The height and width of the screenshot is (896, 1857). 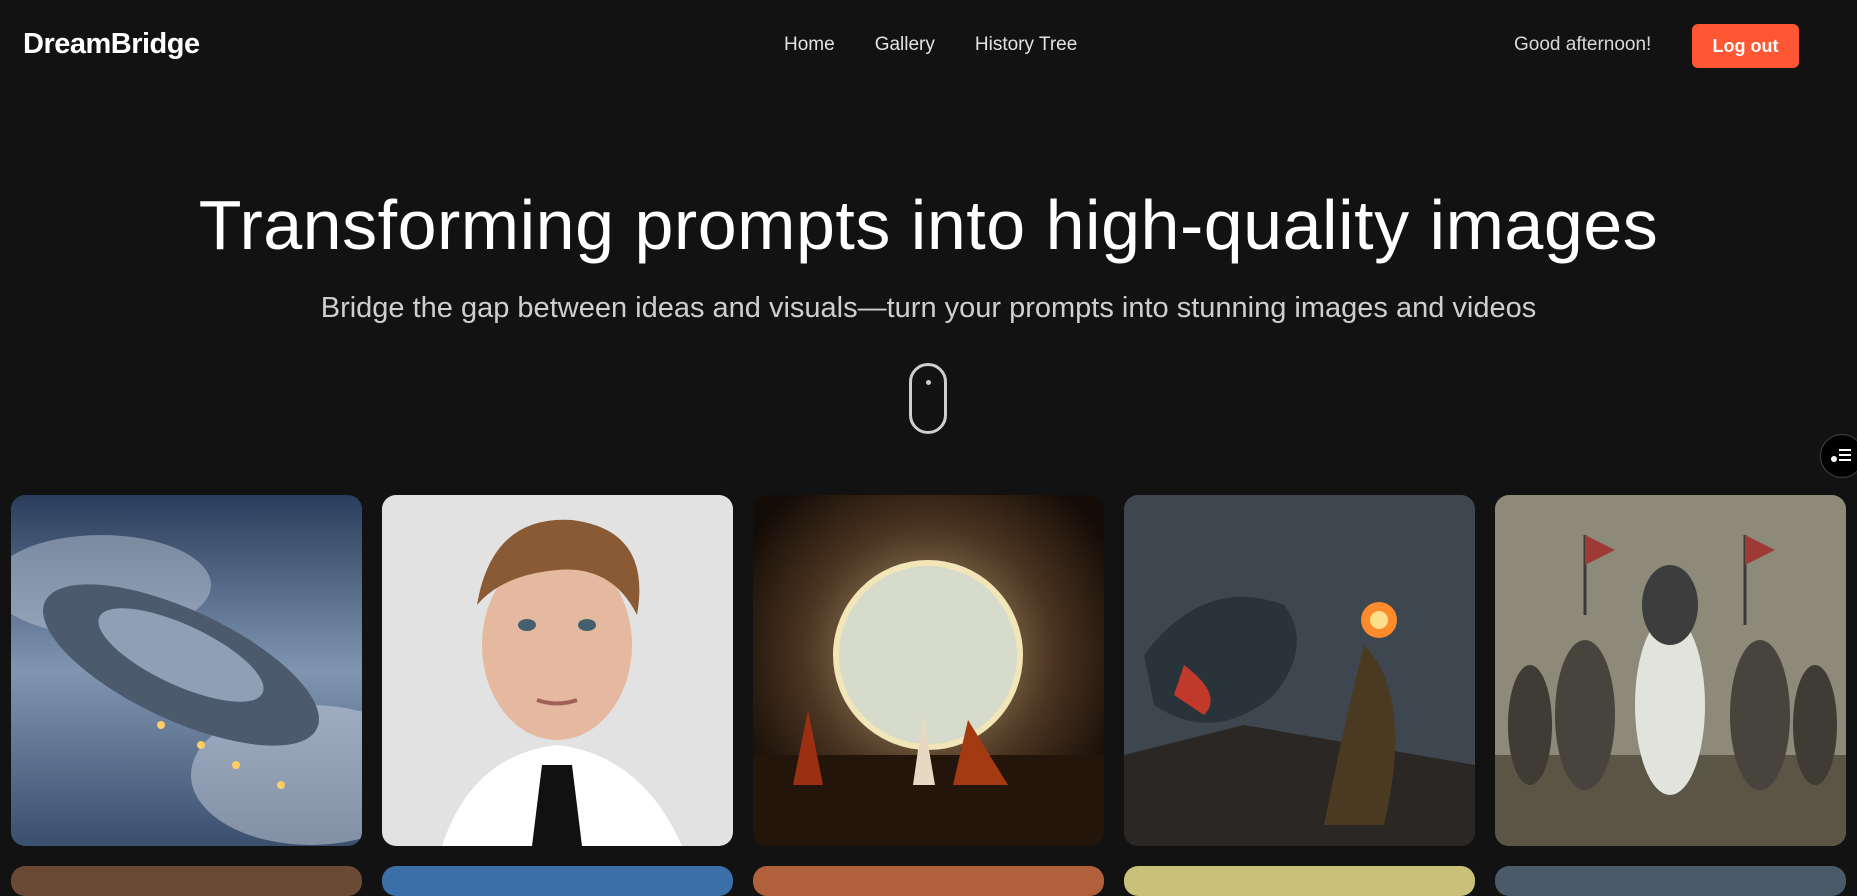 I want to click on logout-button: Log out, so click(x=1745, y=46).